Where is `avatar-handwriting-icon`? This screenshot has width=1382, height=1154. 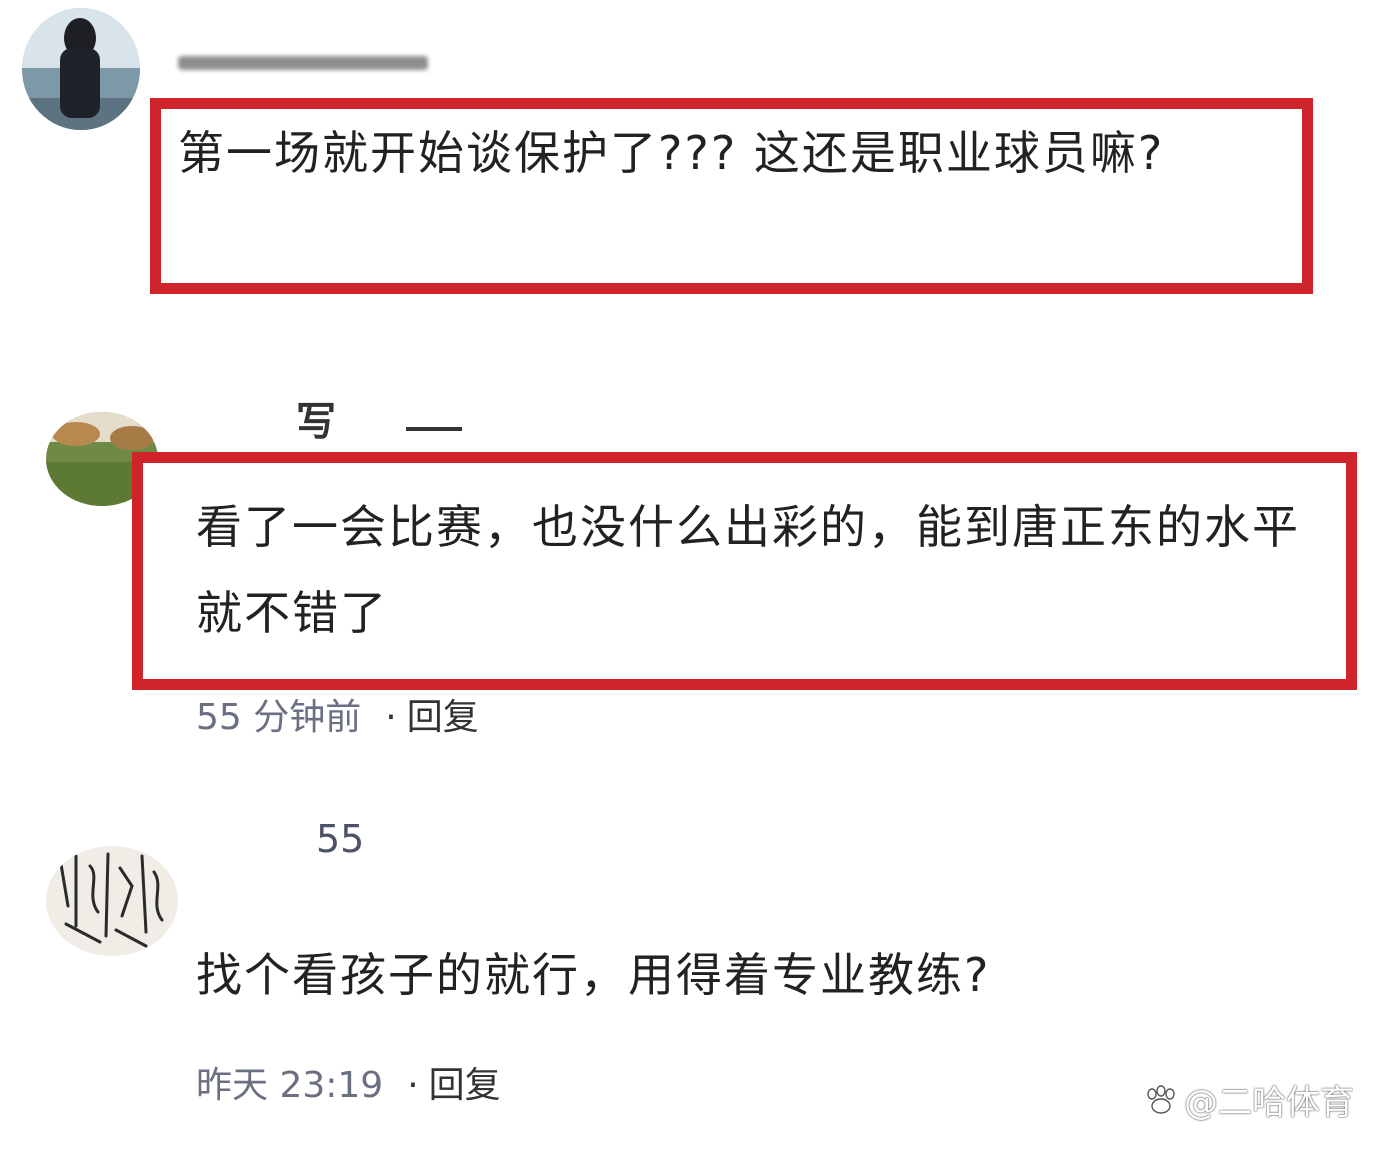 avatar-handwriting-icon is located at coordinates (112, 901).